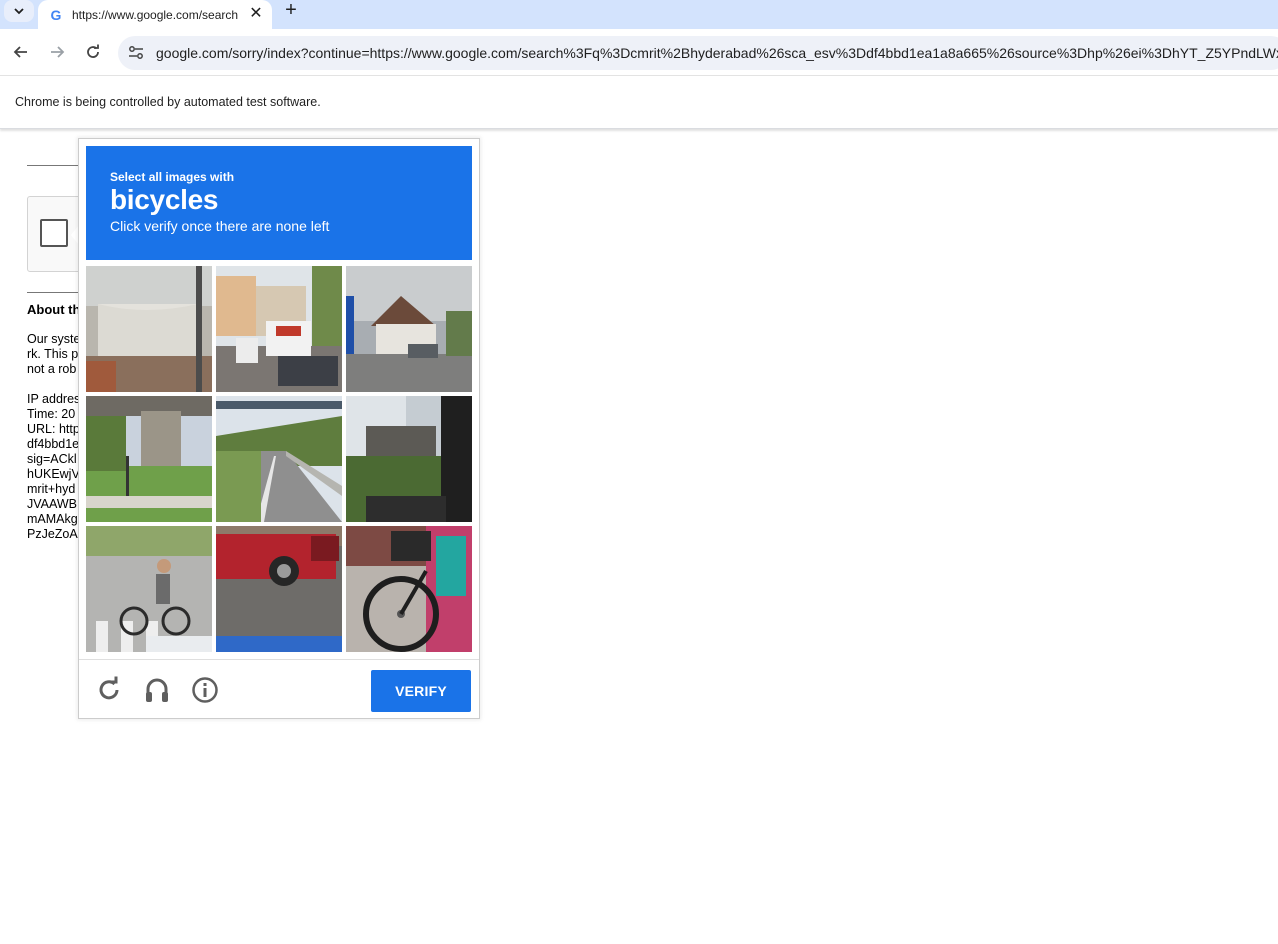 The width and height of the screenshot is (1278, 944). Describe the element at coordinates (409, 329) in the screenshot. I see `tile-gas-station` at that location.